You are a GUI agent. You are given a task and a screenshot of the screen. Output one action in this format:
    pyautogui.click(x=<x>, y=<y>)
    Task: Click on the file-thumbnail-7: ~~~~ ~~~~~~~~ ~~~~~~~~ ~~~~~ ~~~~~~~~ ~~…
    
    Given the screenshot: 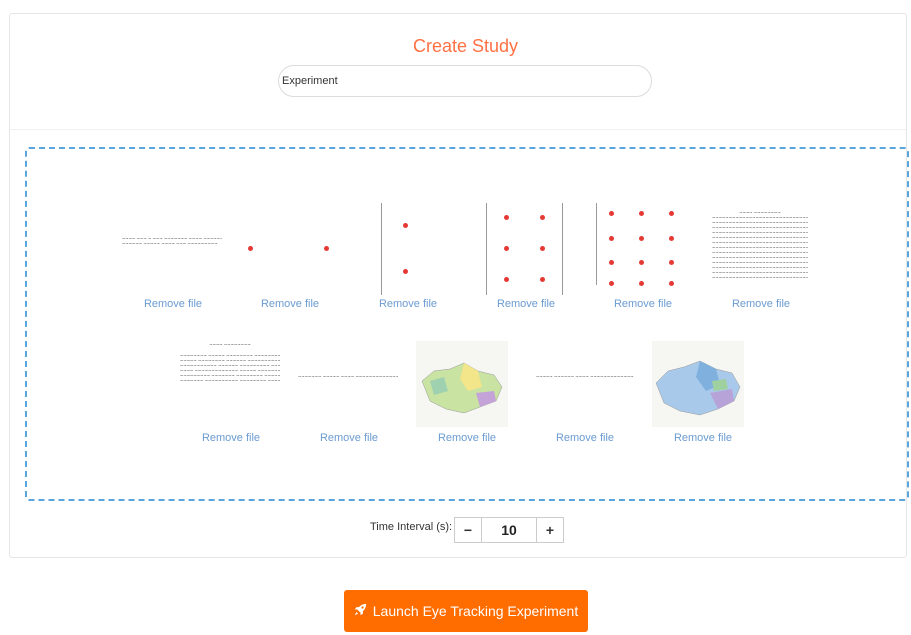 What is the action you would take?
    pyautogui.click(x=230, y=362)
    